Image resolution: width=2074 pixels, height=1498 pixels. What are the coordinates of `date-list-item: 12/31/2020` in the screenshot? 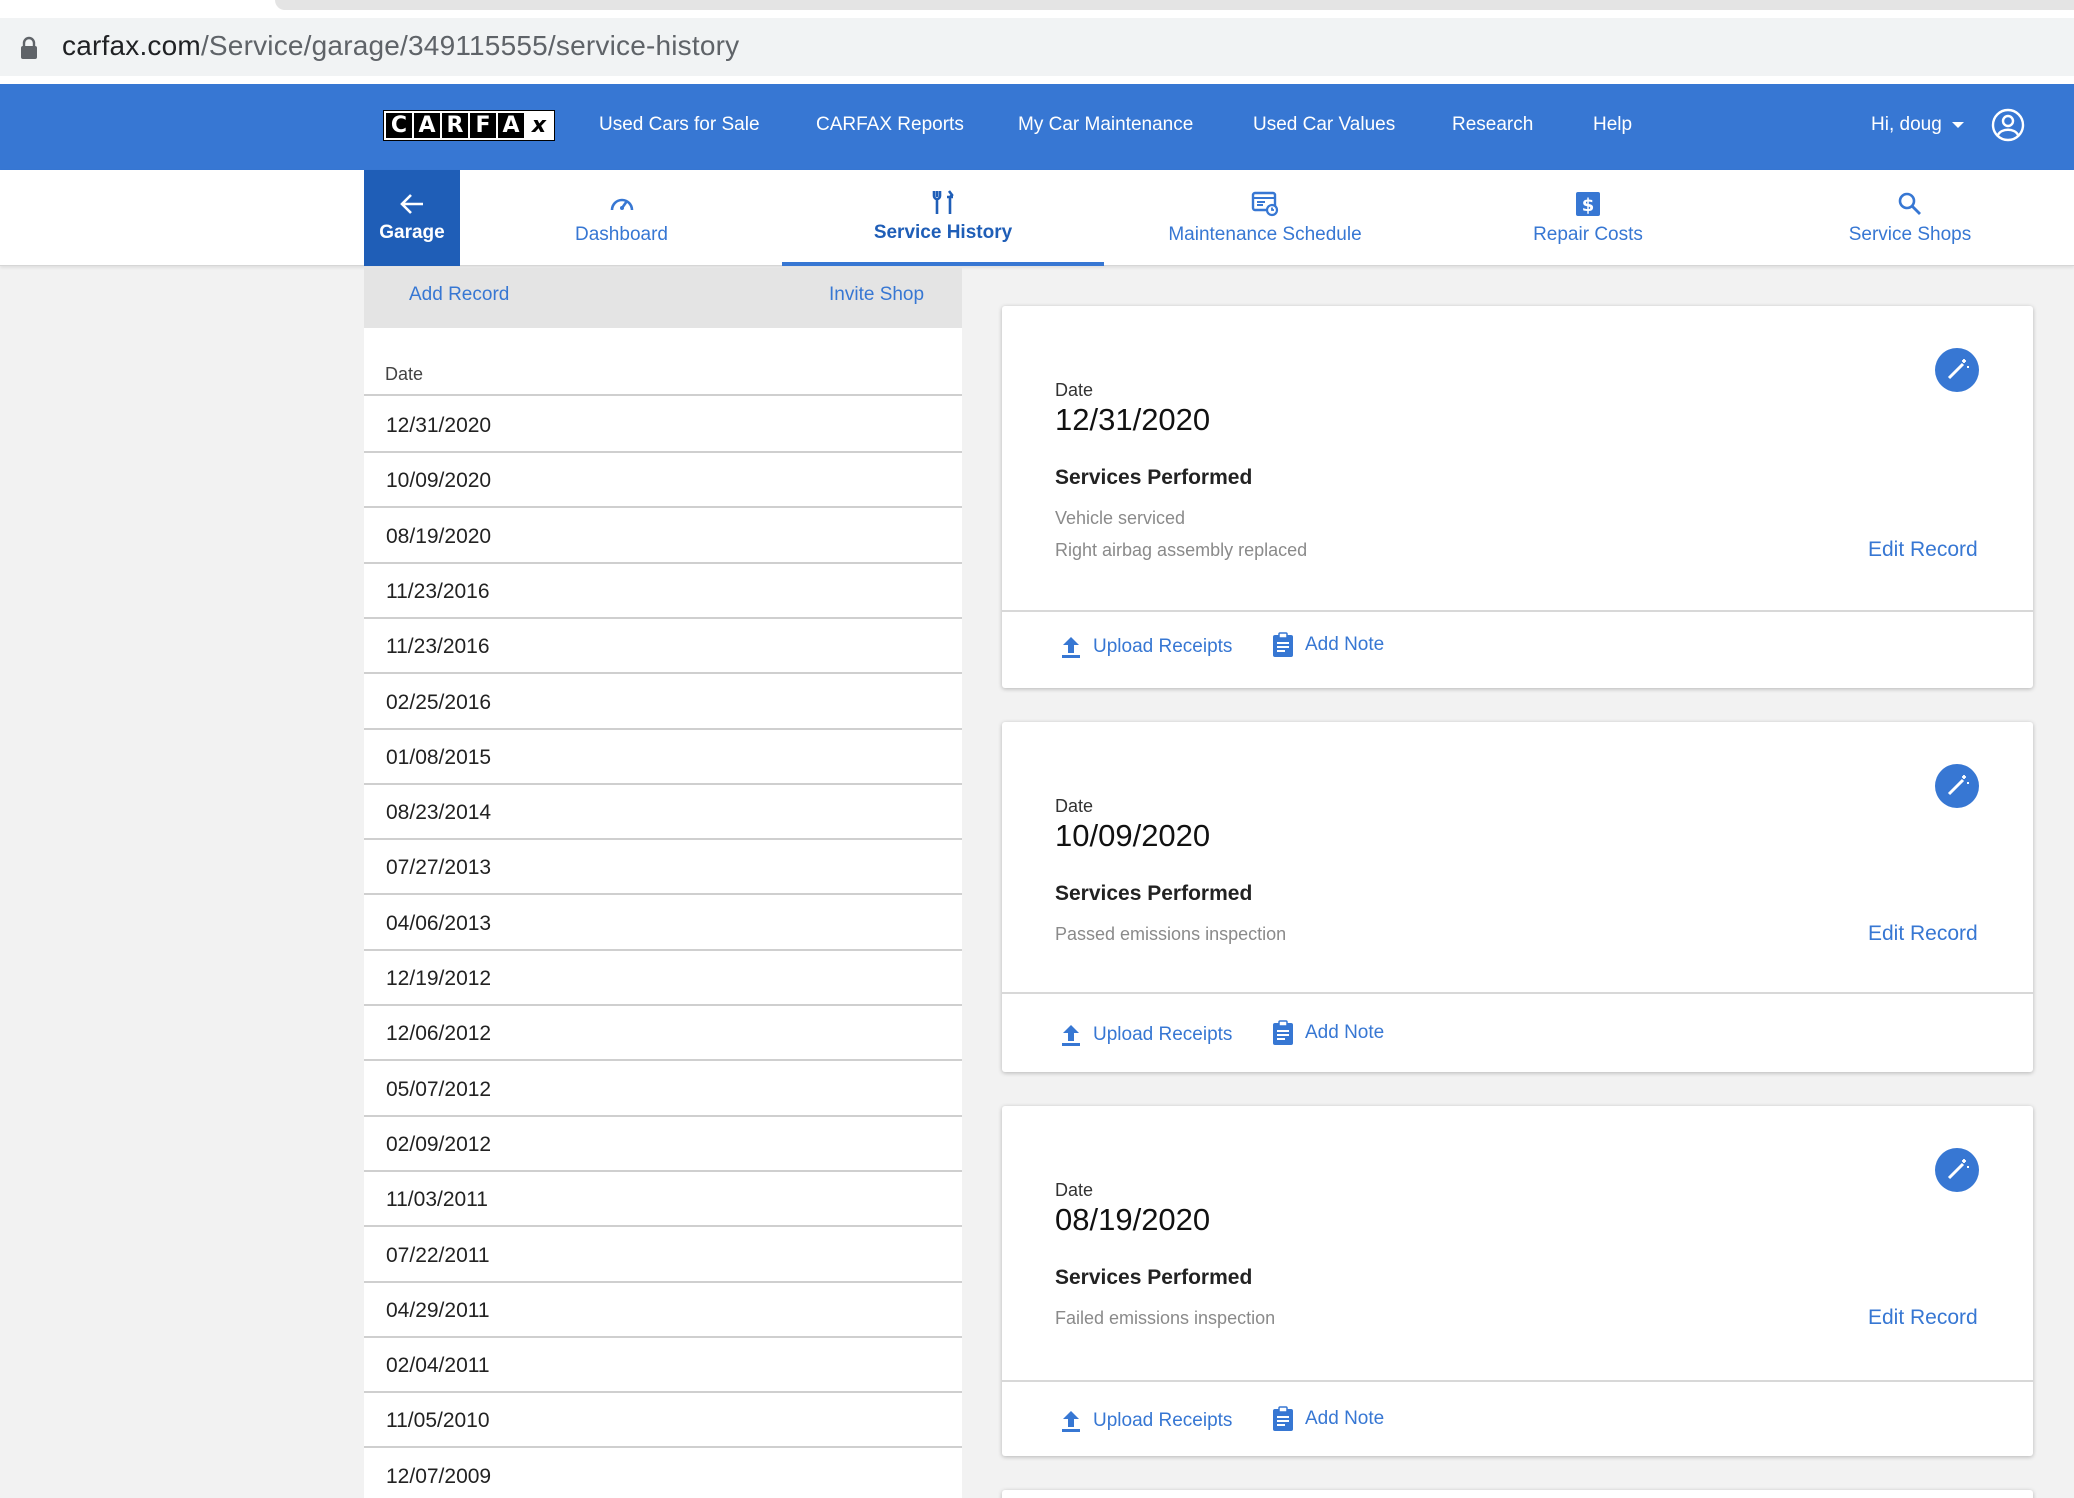 It's located at (663, 425).